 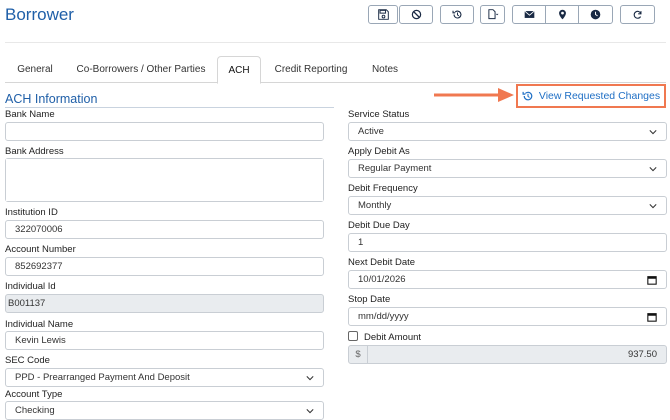 What do you see at coordinates (379, 151) in the screenshot?
I see `apply-debit-as-label: Apply Debit As` at bounding box center [379, 151].